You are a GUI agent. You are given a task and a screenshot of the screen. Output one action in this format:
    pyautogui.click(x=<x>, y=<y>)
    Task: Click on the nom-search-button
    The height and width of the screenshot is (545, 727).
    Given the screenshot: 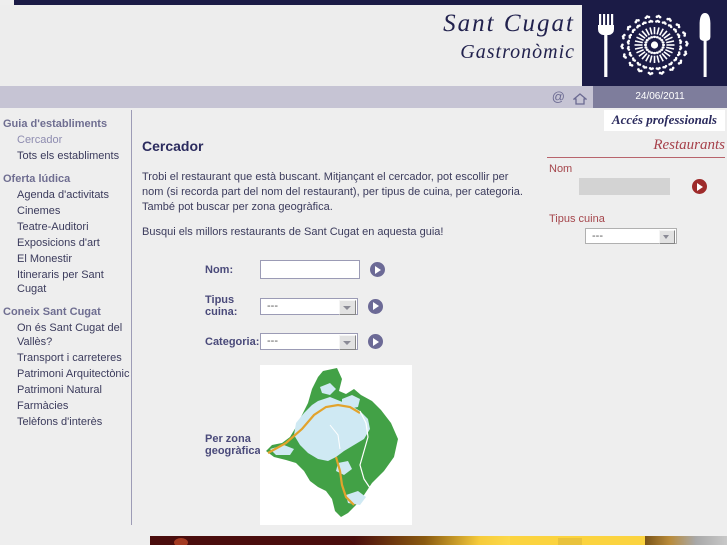 What is the action you would take?
    pyautogui.click(x=377, y=269)
    